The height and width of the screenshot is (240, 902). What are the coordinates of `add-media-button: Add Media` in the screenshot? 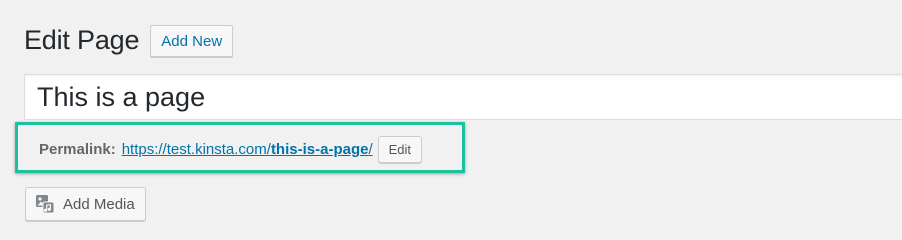 It's located at (85, 204).